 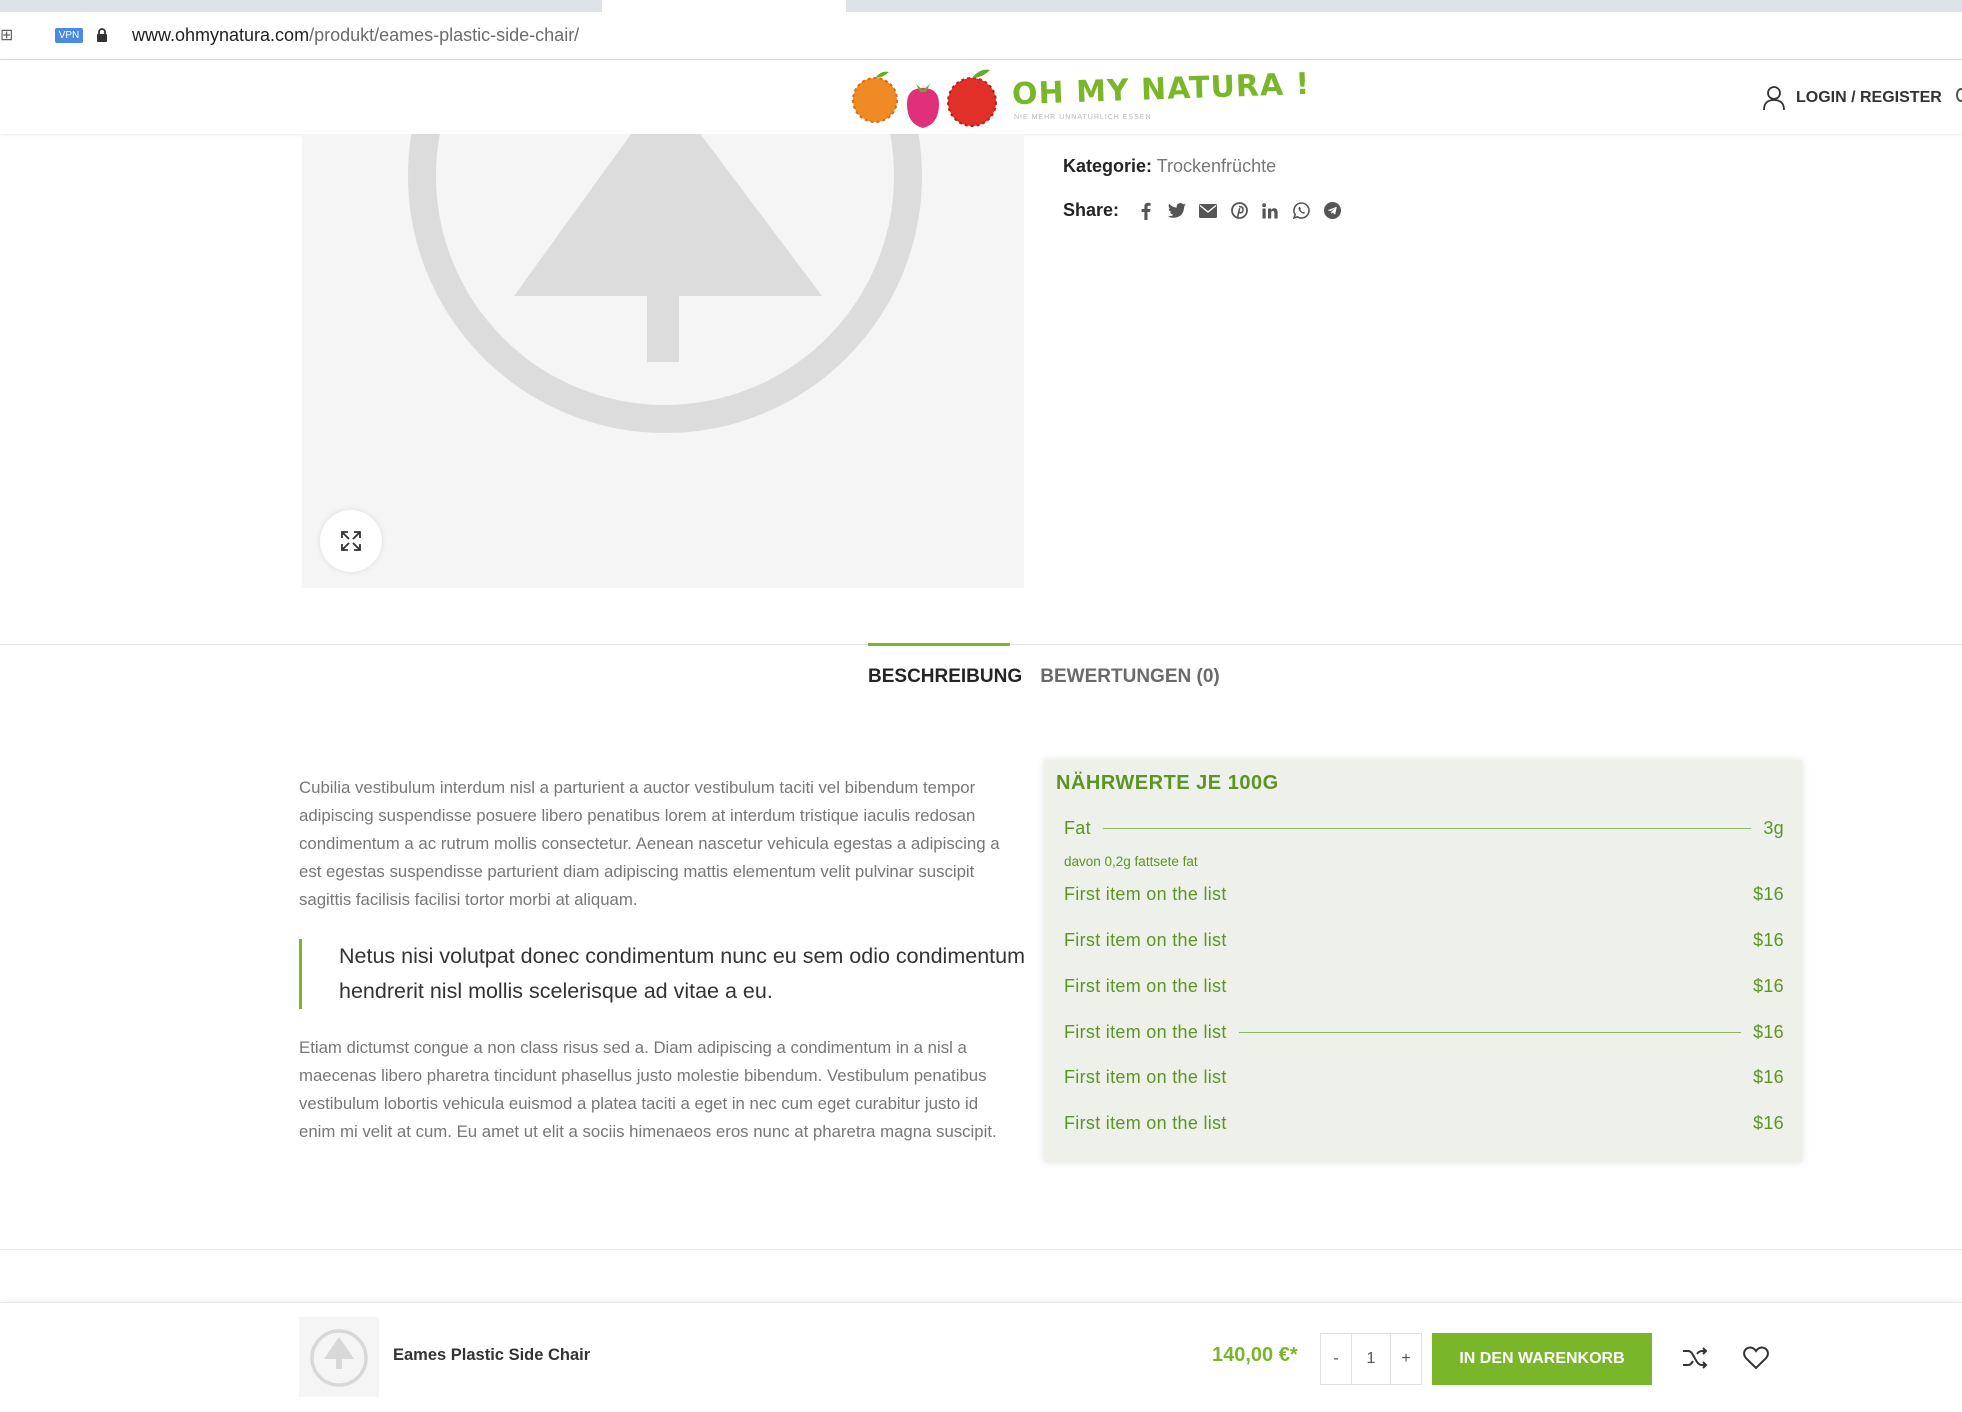 I want to click on whatsapp-icon, so click(x=1301, y=211).